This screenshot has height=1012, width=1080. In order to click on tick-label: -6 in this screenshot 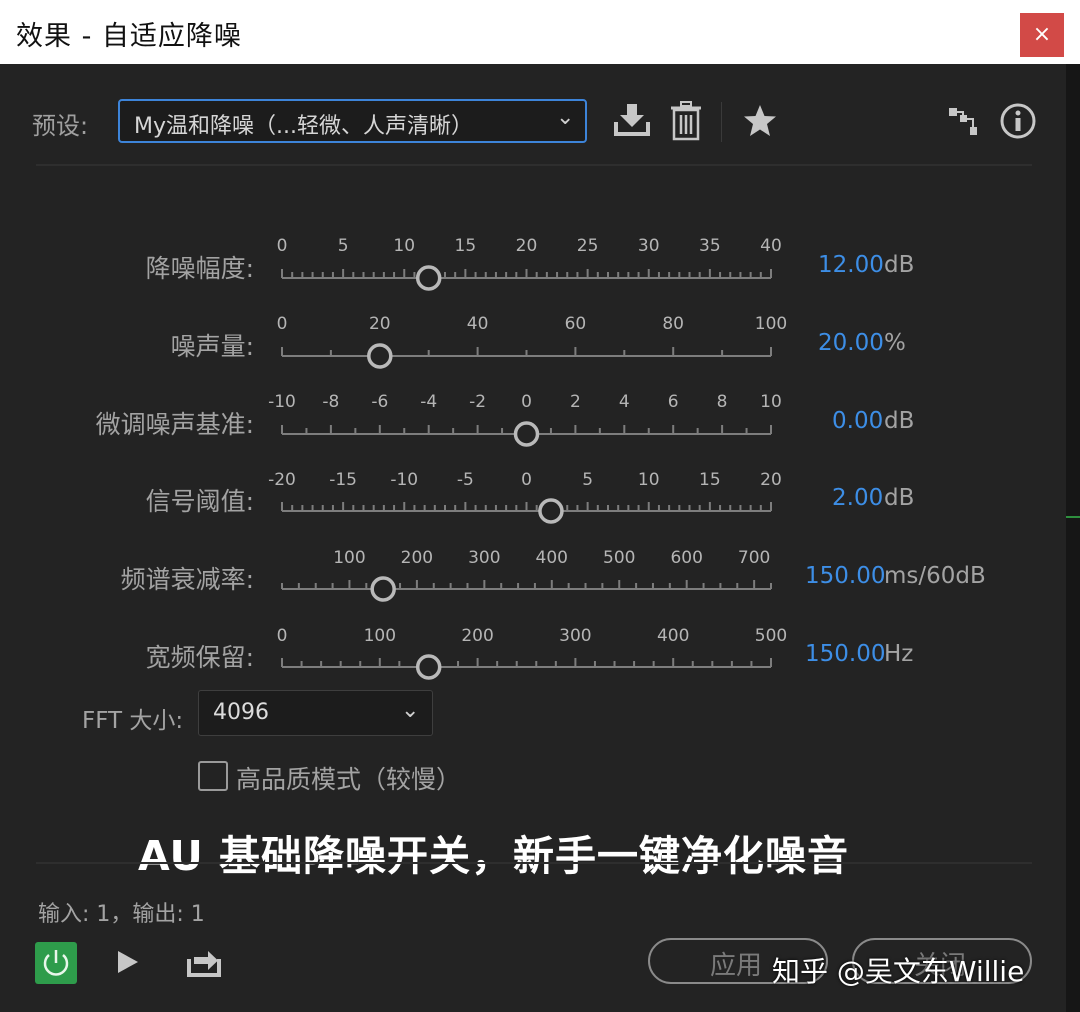, I will do `click(380, 402)`.